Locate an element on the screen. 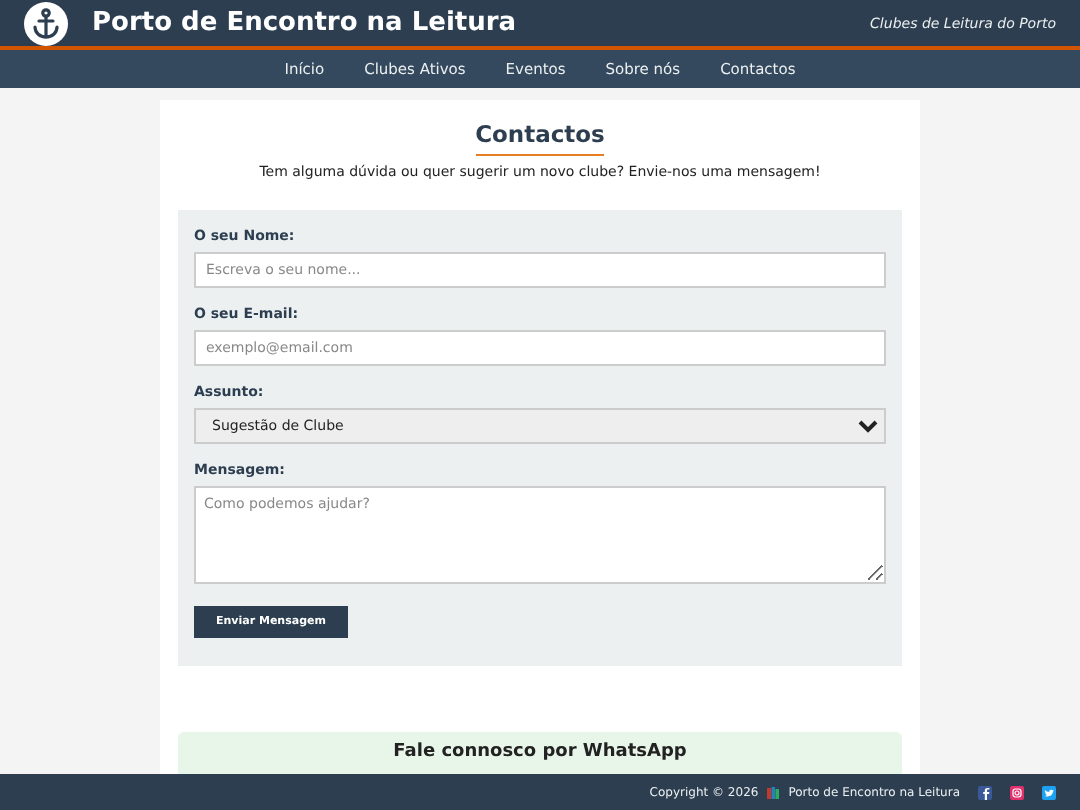 The height and width of the screenshot is (810, 1080). page-title: Contactos is located at coordinates (540, 138).